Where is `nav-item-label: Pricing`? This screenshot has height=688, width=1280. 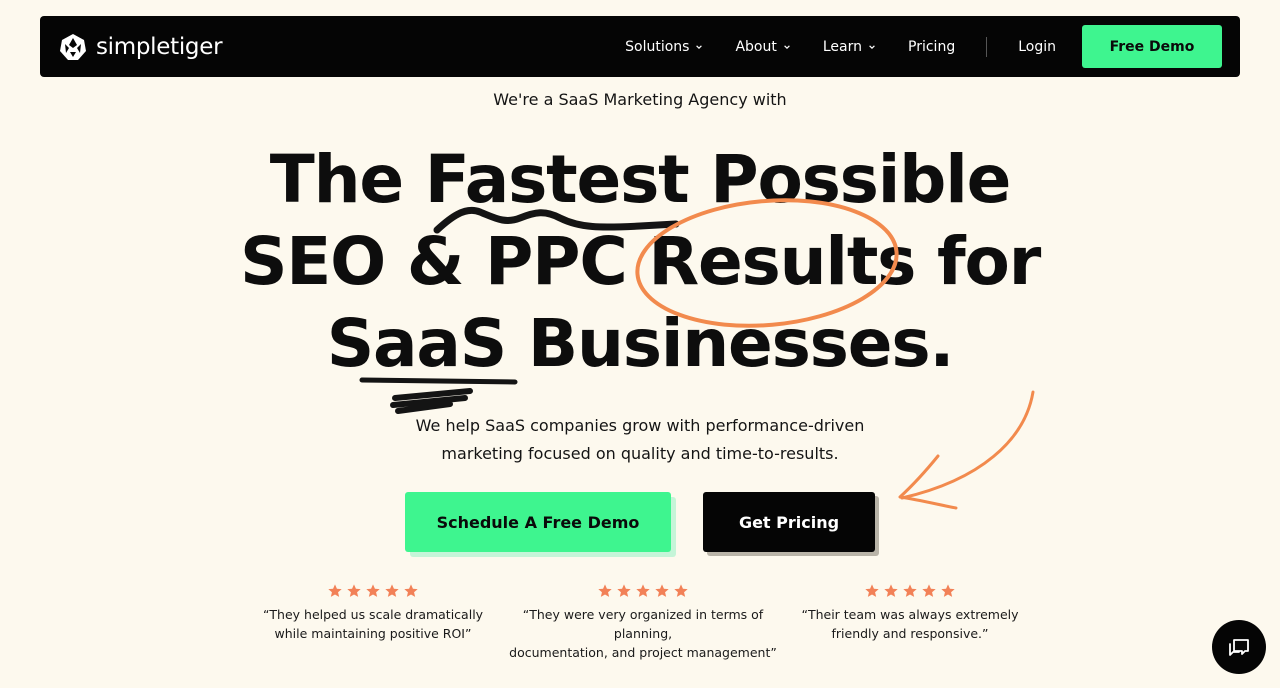
nav-item-label: Pricing is located at coordinates (932, 46).